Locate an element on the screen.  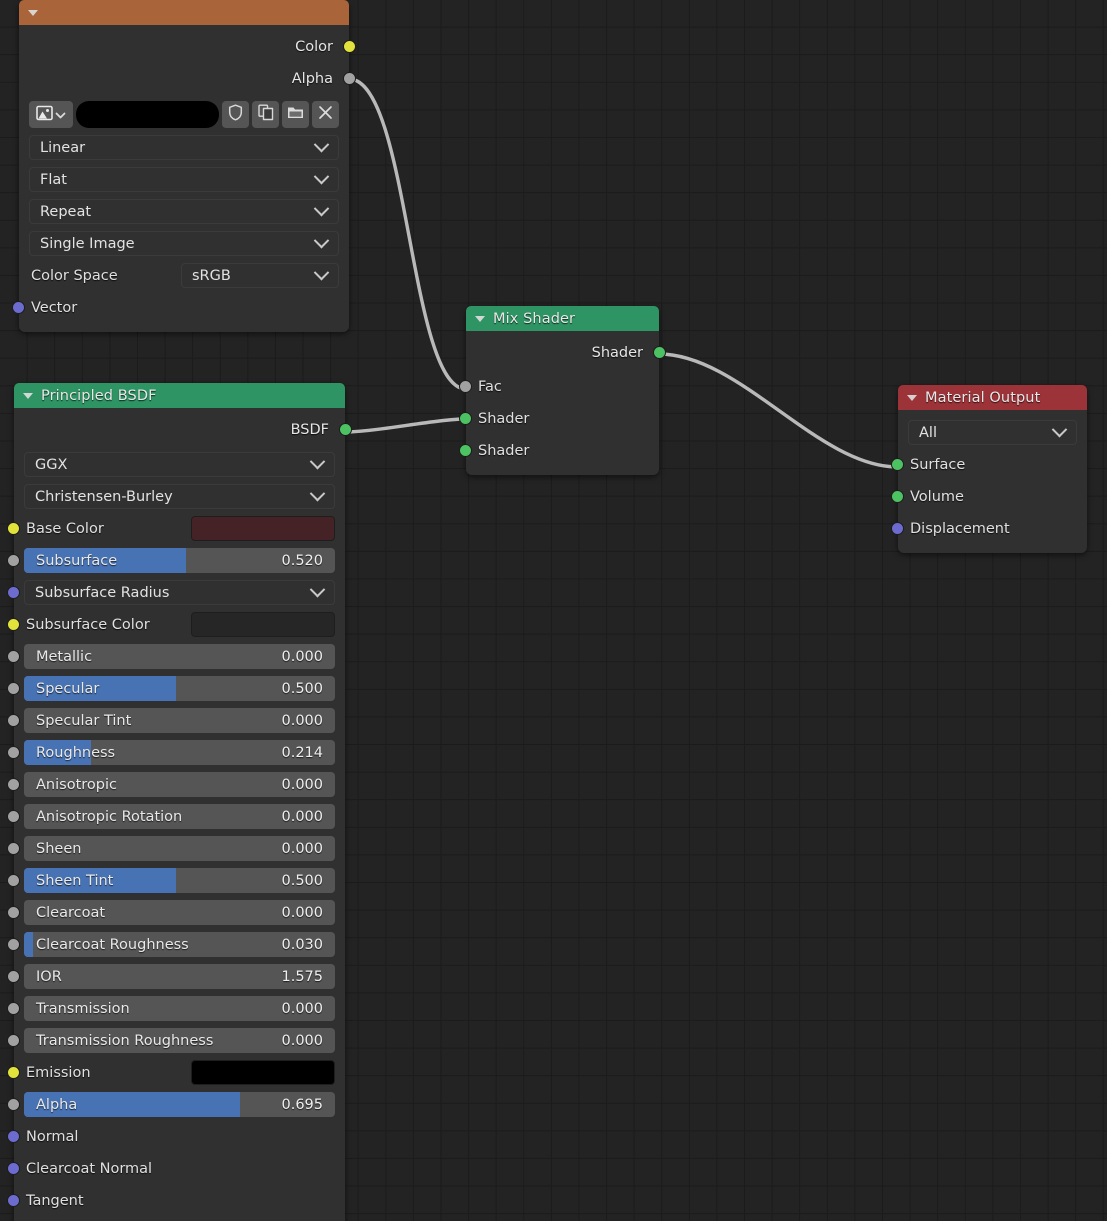
image-toolbar is located at coordinates (184, 114).